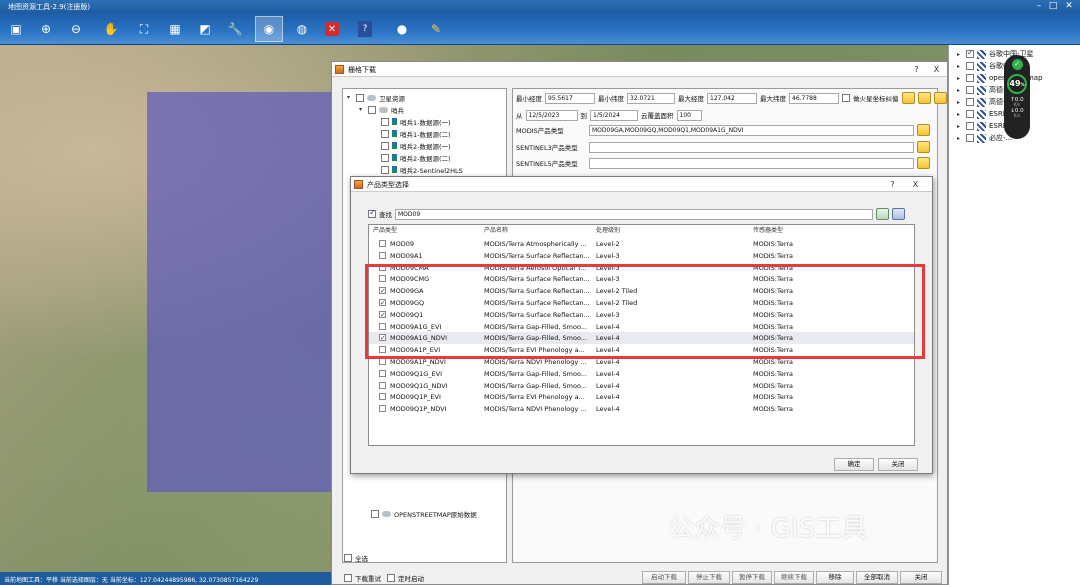 This screenshot has height=585, width=1080. Describe the element at coordinates (614, 115) in the screenshot. I see `to-date-field: 1/5/2024` at that location.